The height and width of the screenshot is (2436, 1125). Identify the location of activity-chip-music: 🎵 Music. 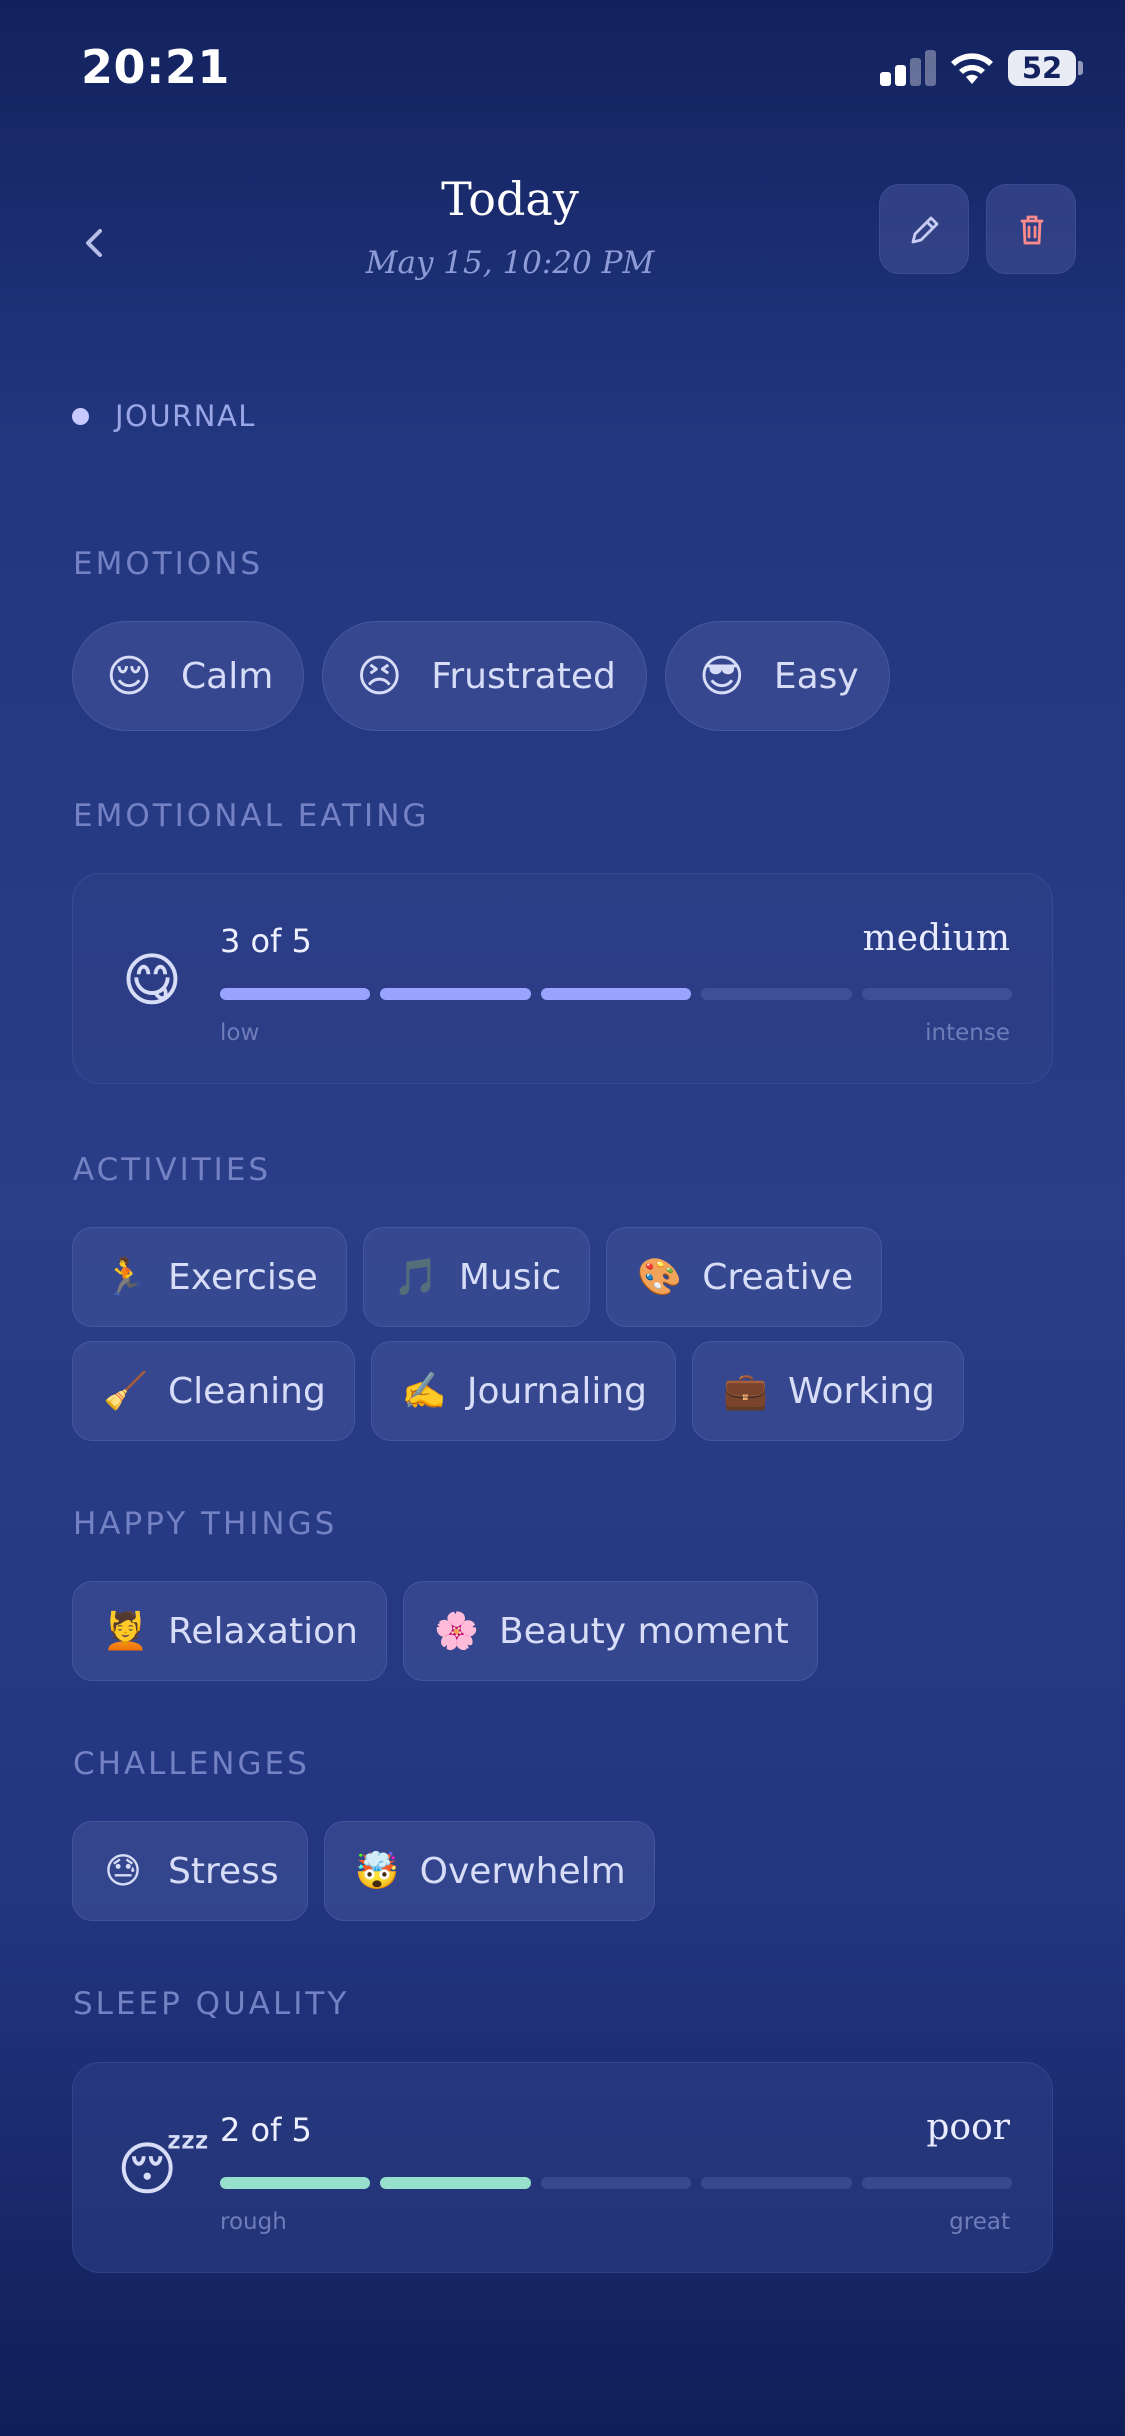
(476, 1277).